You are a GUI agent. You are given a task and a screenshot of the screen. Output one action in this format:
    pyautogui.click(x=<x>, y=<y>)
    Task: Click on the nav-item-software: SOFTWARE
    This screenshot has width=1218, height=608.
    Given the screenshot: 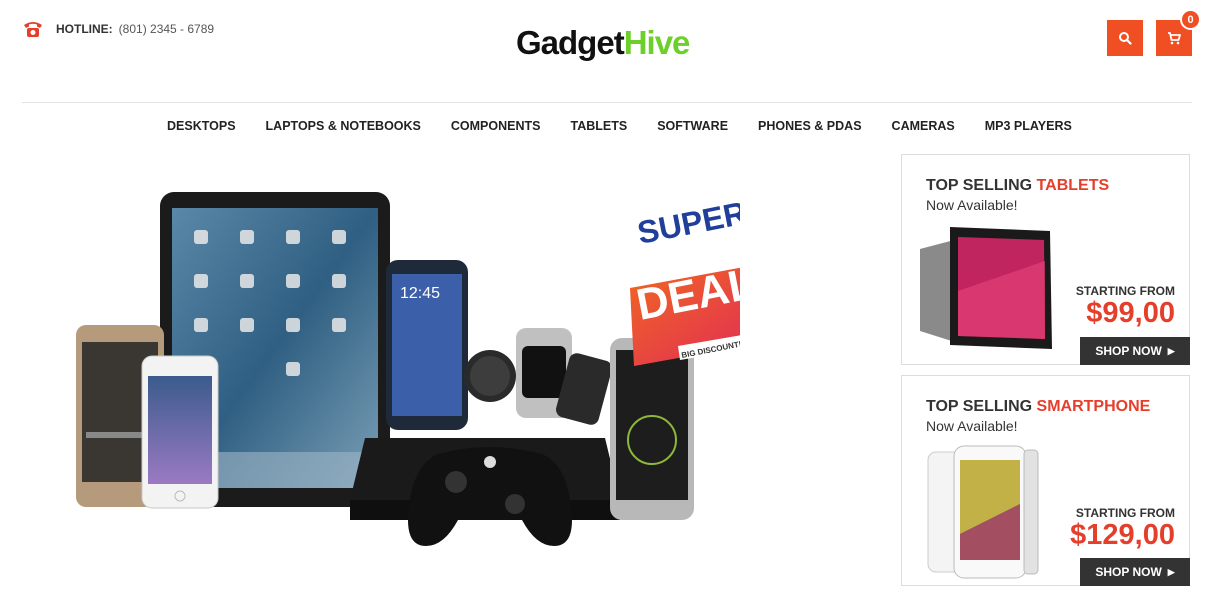 What is the action you would take?
    pyautogui.click(x=692, y=126)
    